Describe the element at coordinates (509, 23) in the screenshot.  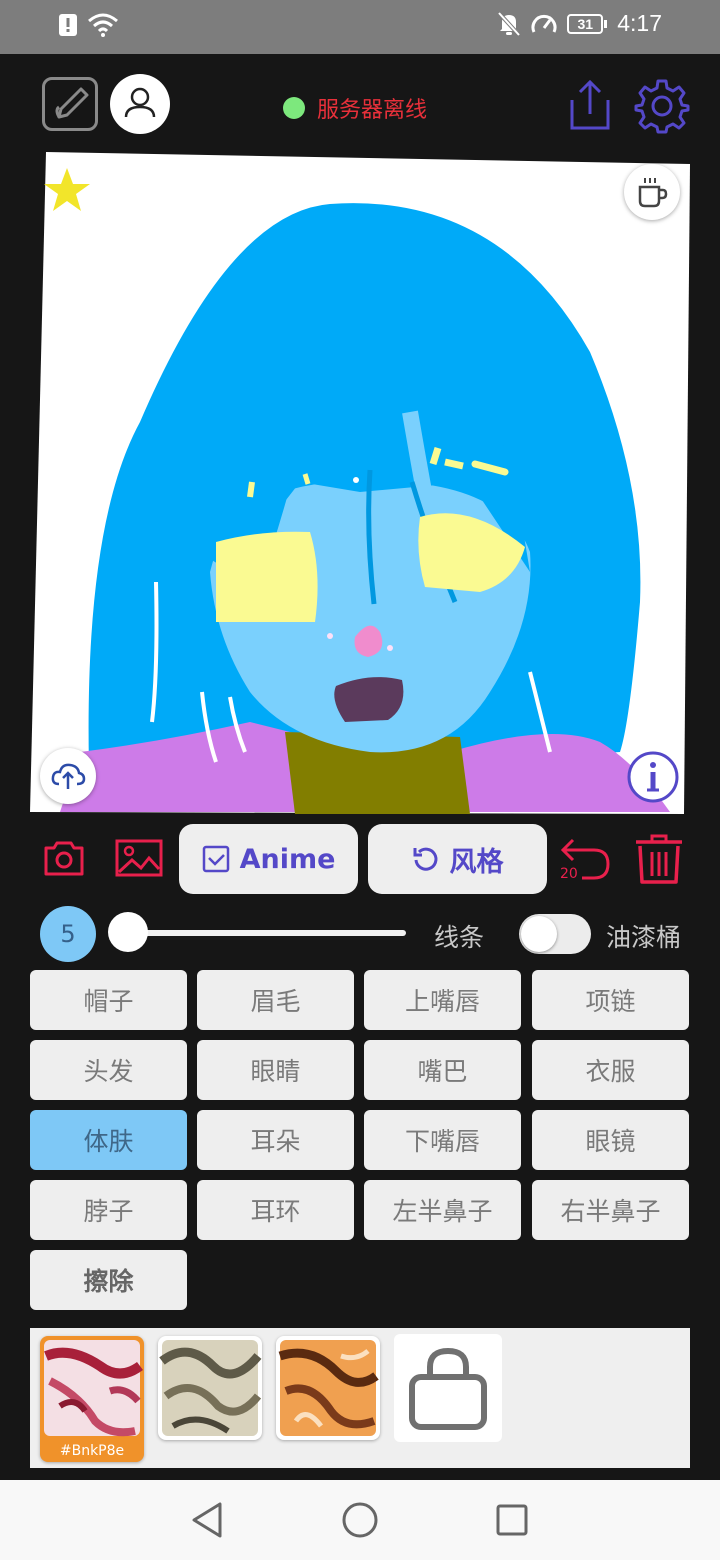
I see `bell-off-icon` at that location.